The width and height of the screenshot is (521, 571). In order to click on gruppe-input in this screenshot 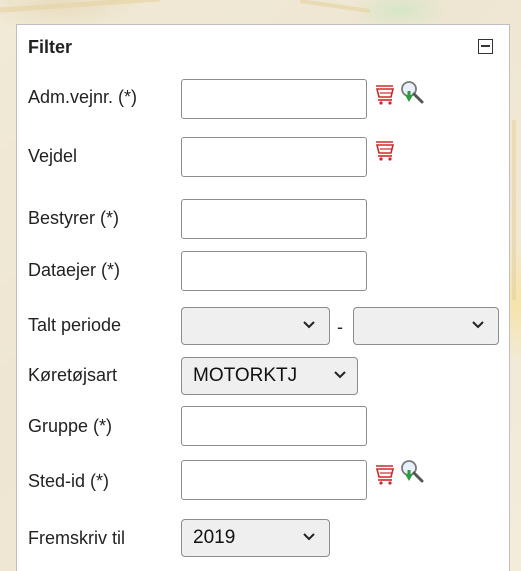, I will do `click(274, 426)`.